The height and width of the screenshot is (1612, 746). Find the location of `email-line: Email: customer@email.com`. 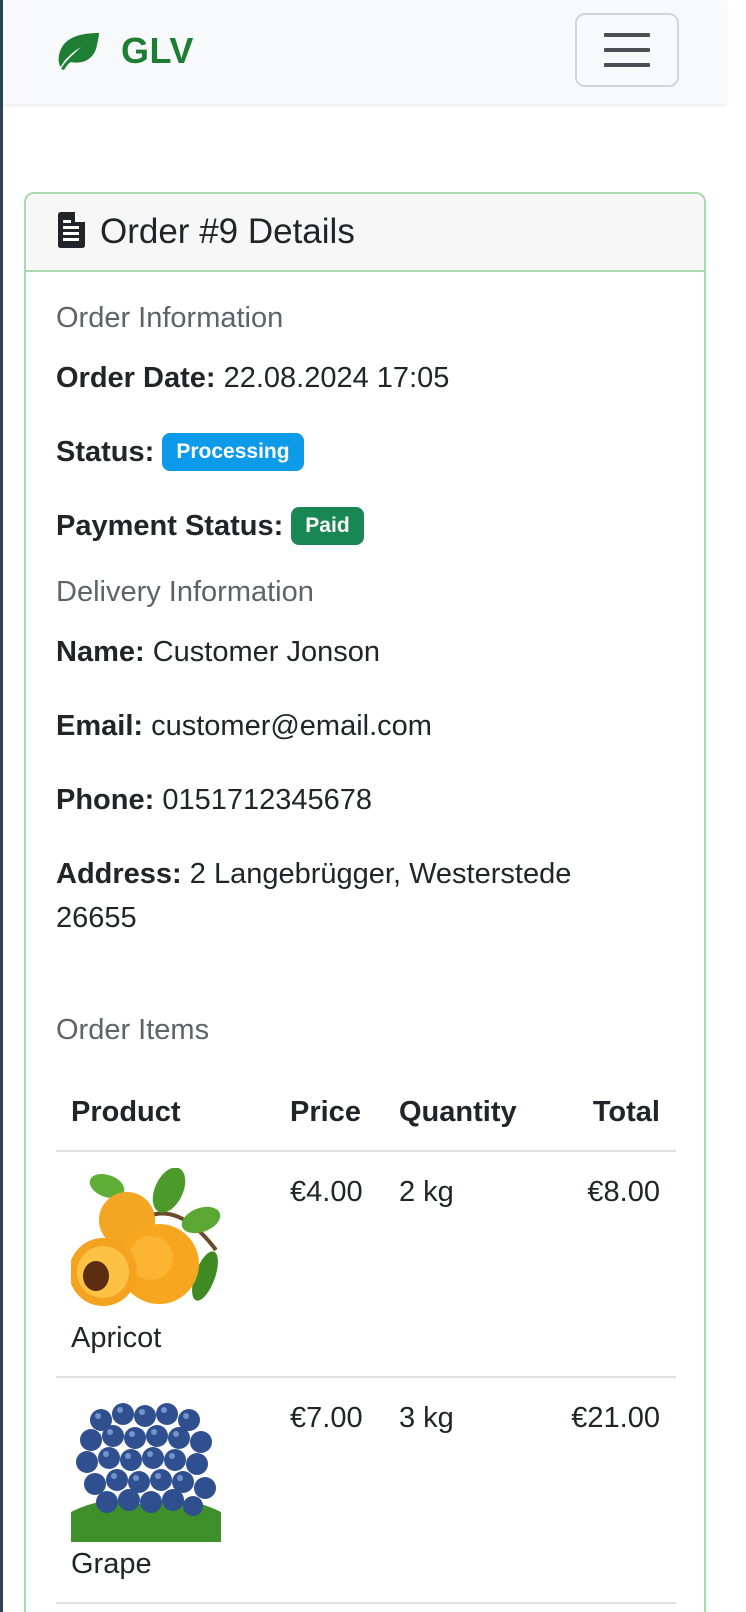

email-line: Email: customer@email.com is located at coordinates (244, 726).